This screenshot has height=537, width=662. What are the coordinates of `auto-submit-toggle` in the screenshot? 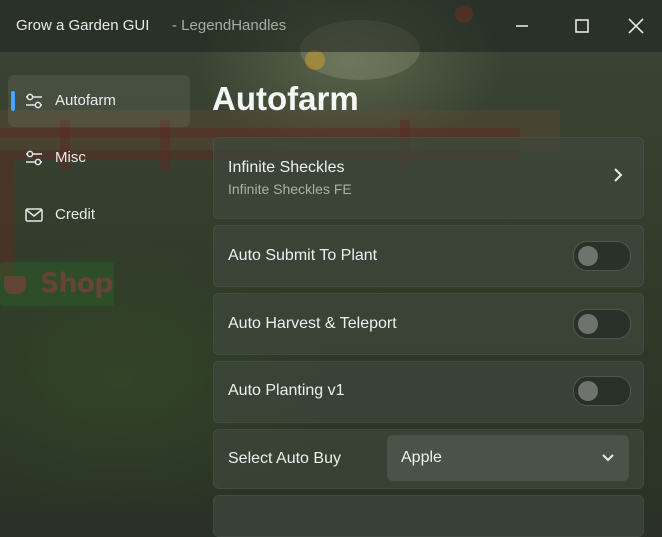 It's located at (602, 256).